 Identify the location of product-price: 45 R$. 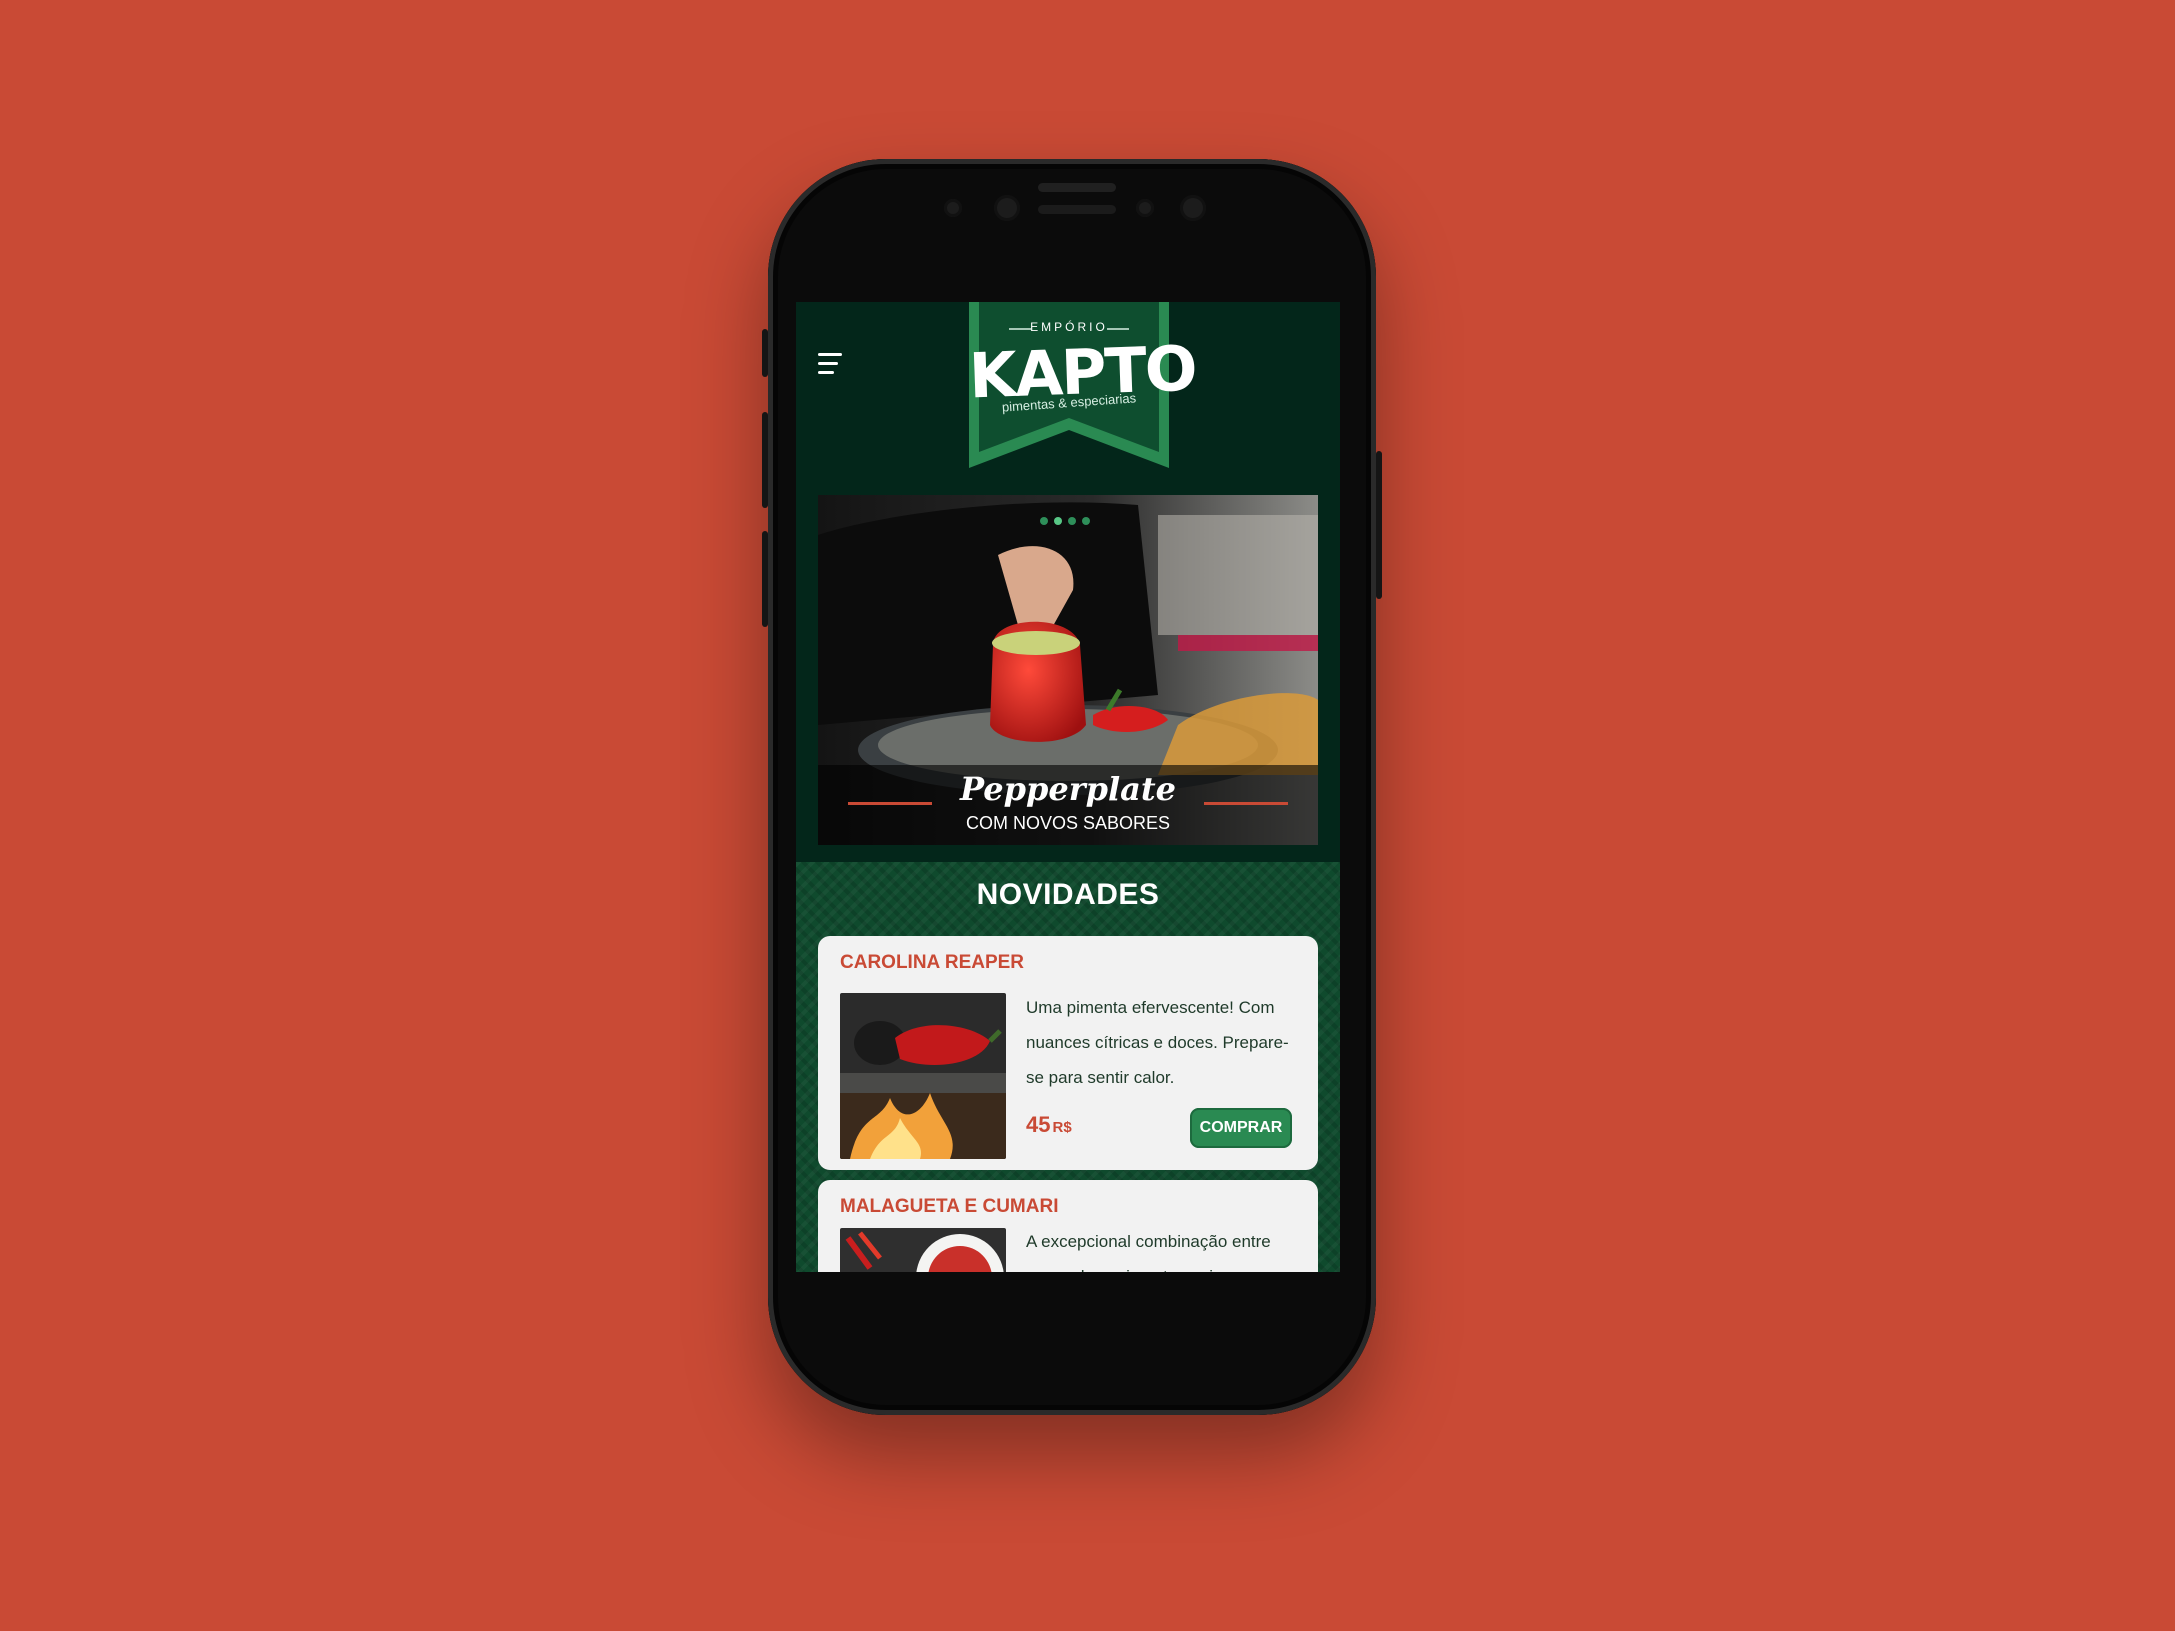
(1049, 1125).